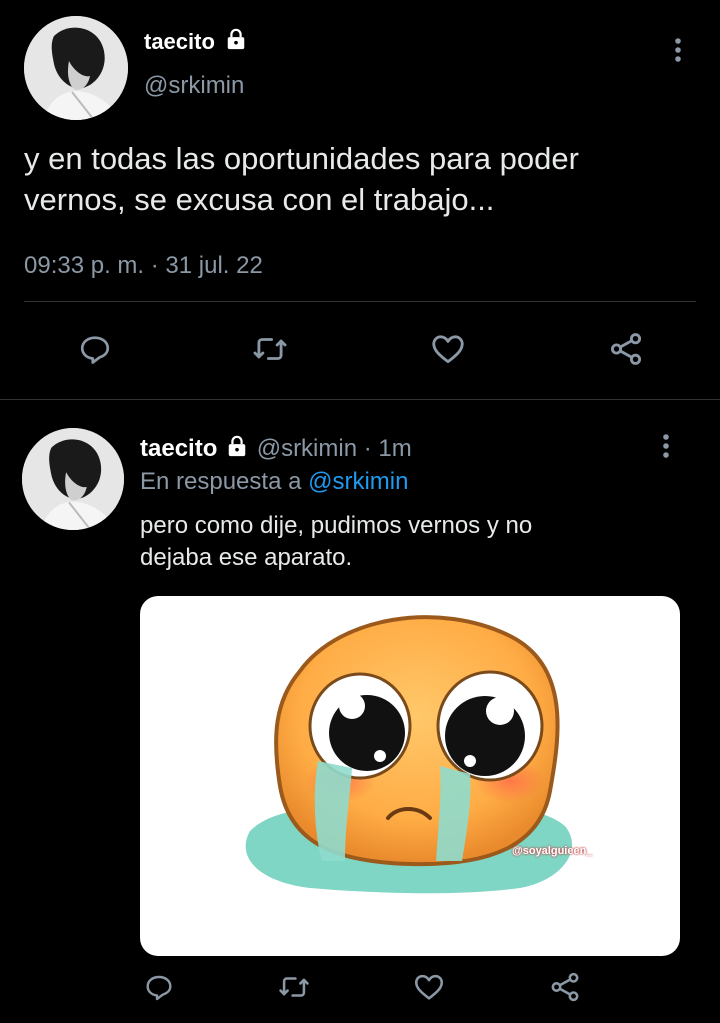 The image size is (720, 1023). Describe the element at coordinates (409, 754) in the screenshot. I see `crying-emoji-image` at that location.